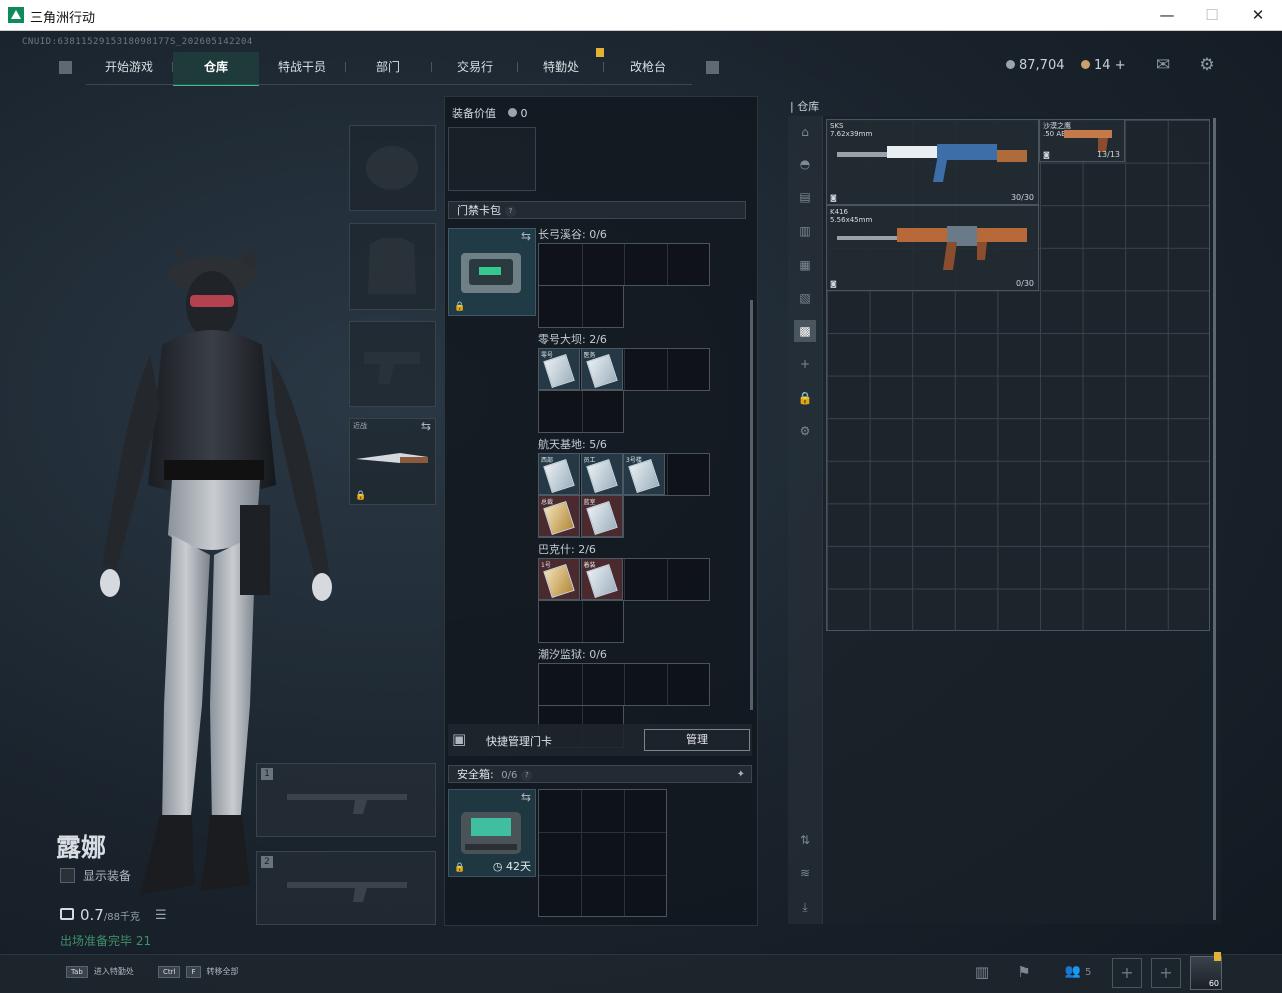  What do you see at coordinates (1206, 973) in the screenshot?
I see `player-avatar: 60` at bounding box center [1206, 973].